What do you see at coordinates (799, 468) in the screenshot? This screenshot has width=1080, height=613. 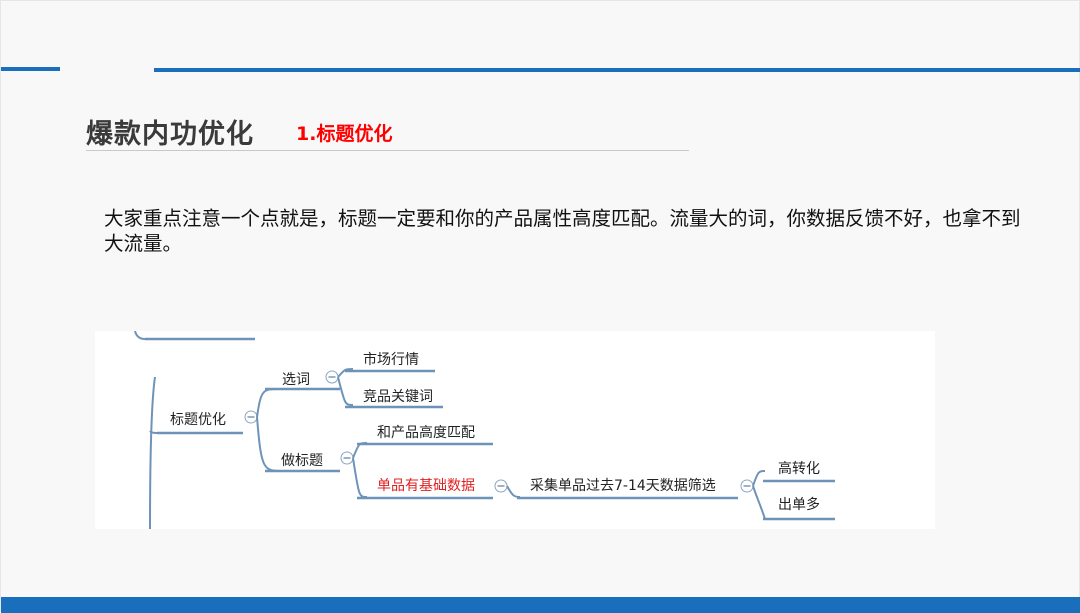 I see `mindmap-node-high: 高转化` at bounding box center [799, 468].